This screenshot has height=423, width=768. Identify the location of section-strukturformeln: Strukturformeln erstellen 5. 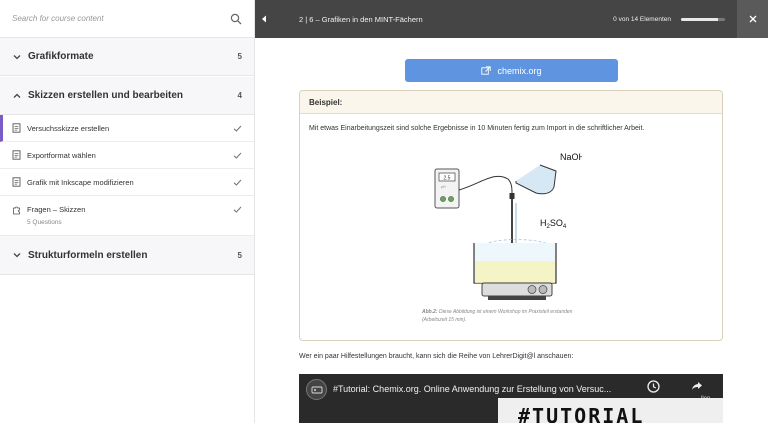
(127, 255).